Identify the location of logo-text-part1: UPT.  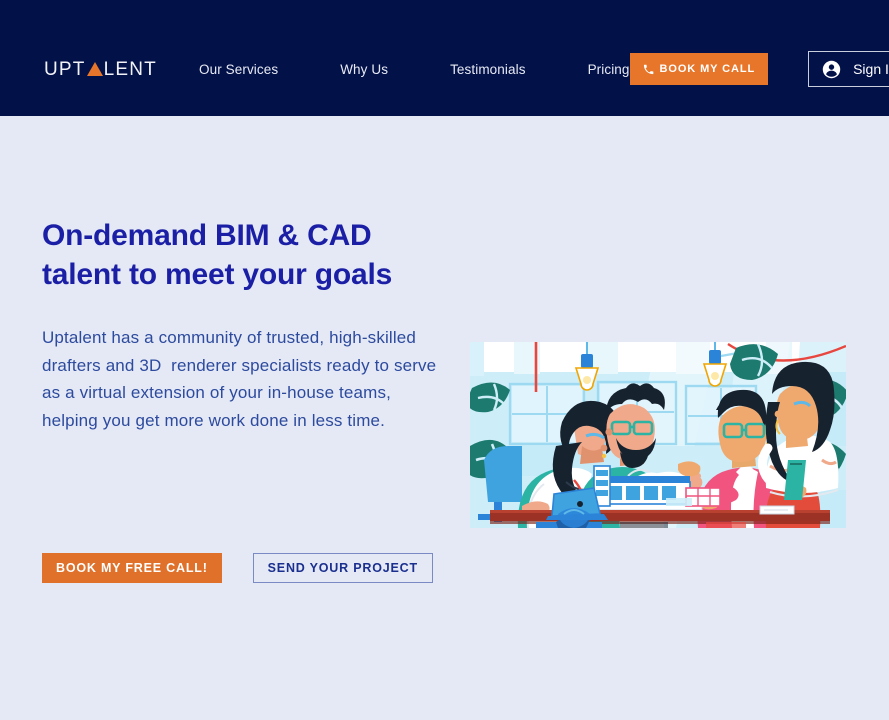
(65, 69).